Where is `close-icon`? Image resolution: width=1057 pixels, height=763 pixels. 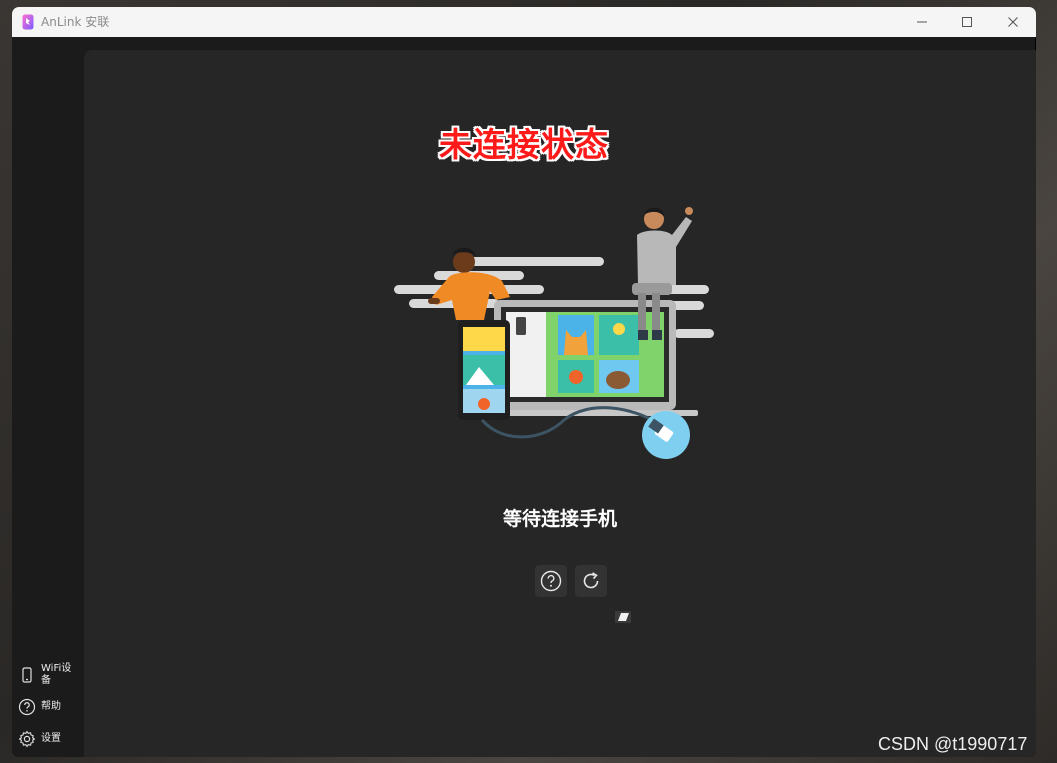
close-icon is located at coordinates (1013, 22).